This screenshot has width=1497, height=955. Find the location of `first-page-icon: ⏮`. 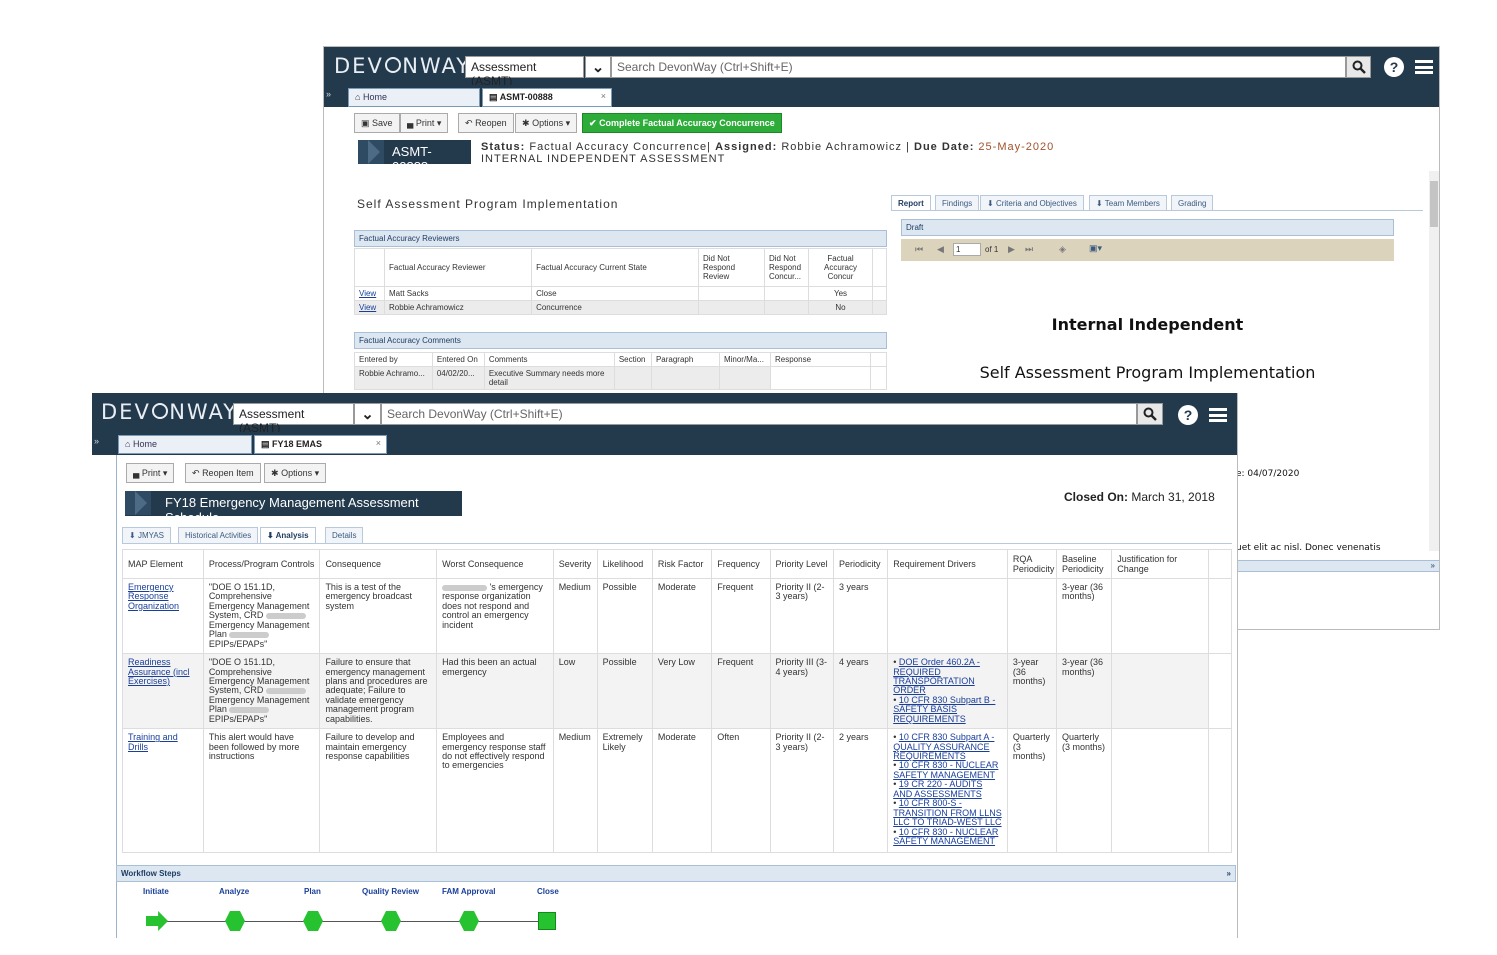

first-page-icon: ⏮ is located at coordinates (919, 249).